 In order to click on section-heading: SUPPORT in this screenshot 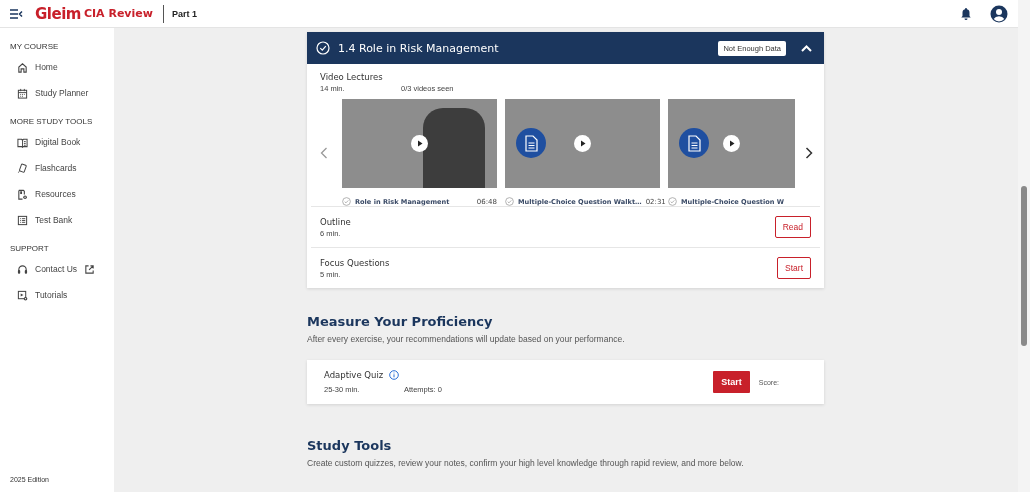, I will do `click(30, 248)`.